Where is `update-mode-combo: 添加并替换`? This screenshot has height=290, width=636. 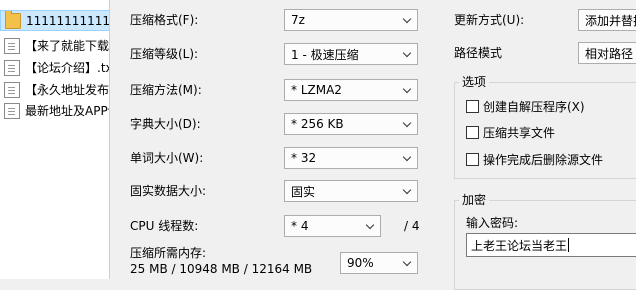
update-mode-combo: 添加并替换 is located at coordinates (607, 20).